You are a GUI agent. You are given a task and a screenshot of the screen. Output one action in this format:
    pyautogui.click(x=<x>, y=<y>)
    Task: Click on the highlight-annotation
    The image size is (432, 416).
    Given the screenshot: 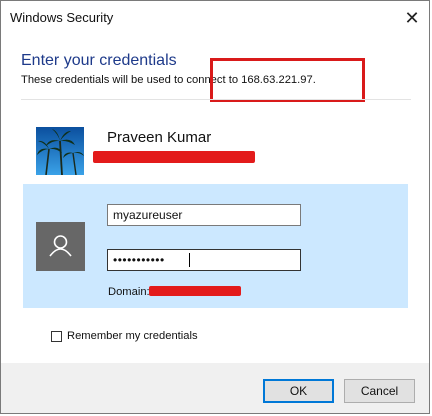 What is the action you would take?
    pyautogui.click(x=287, y=80)
    